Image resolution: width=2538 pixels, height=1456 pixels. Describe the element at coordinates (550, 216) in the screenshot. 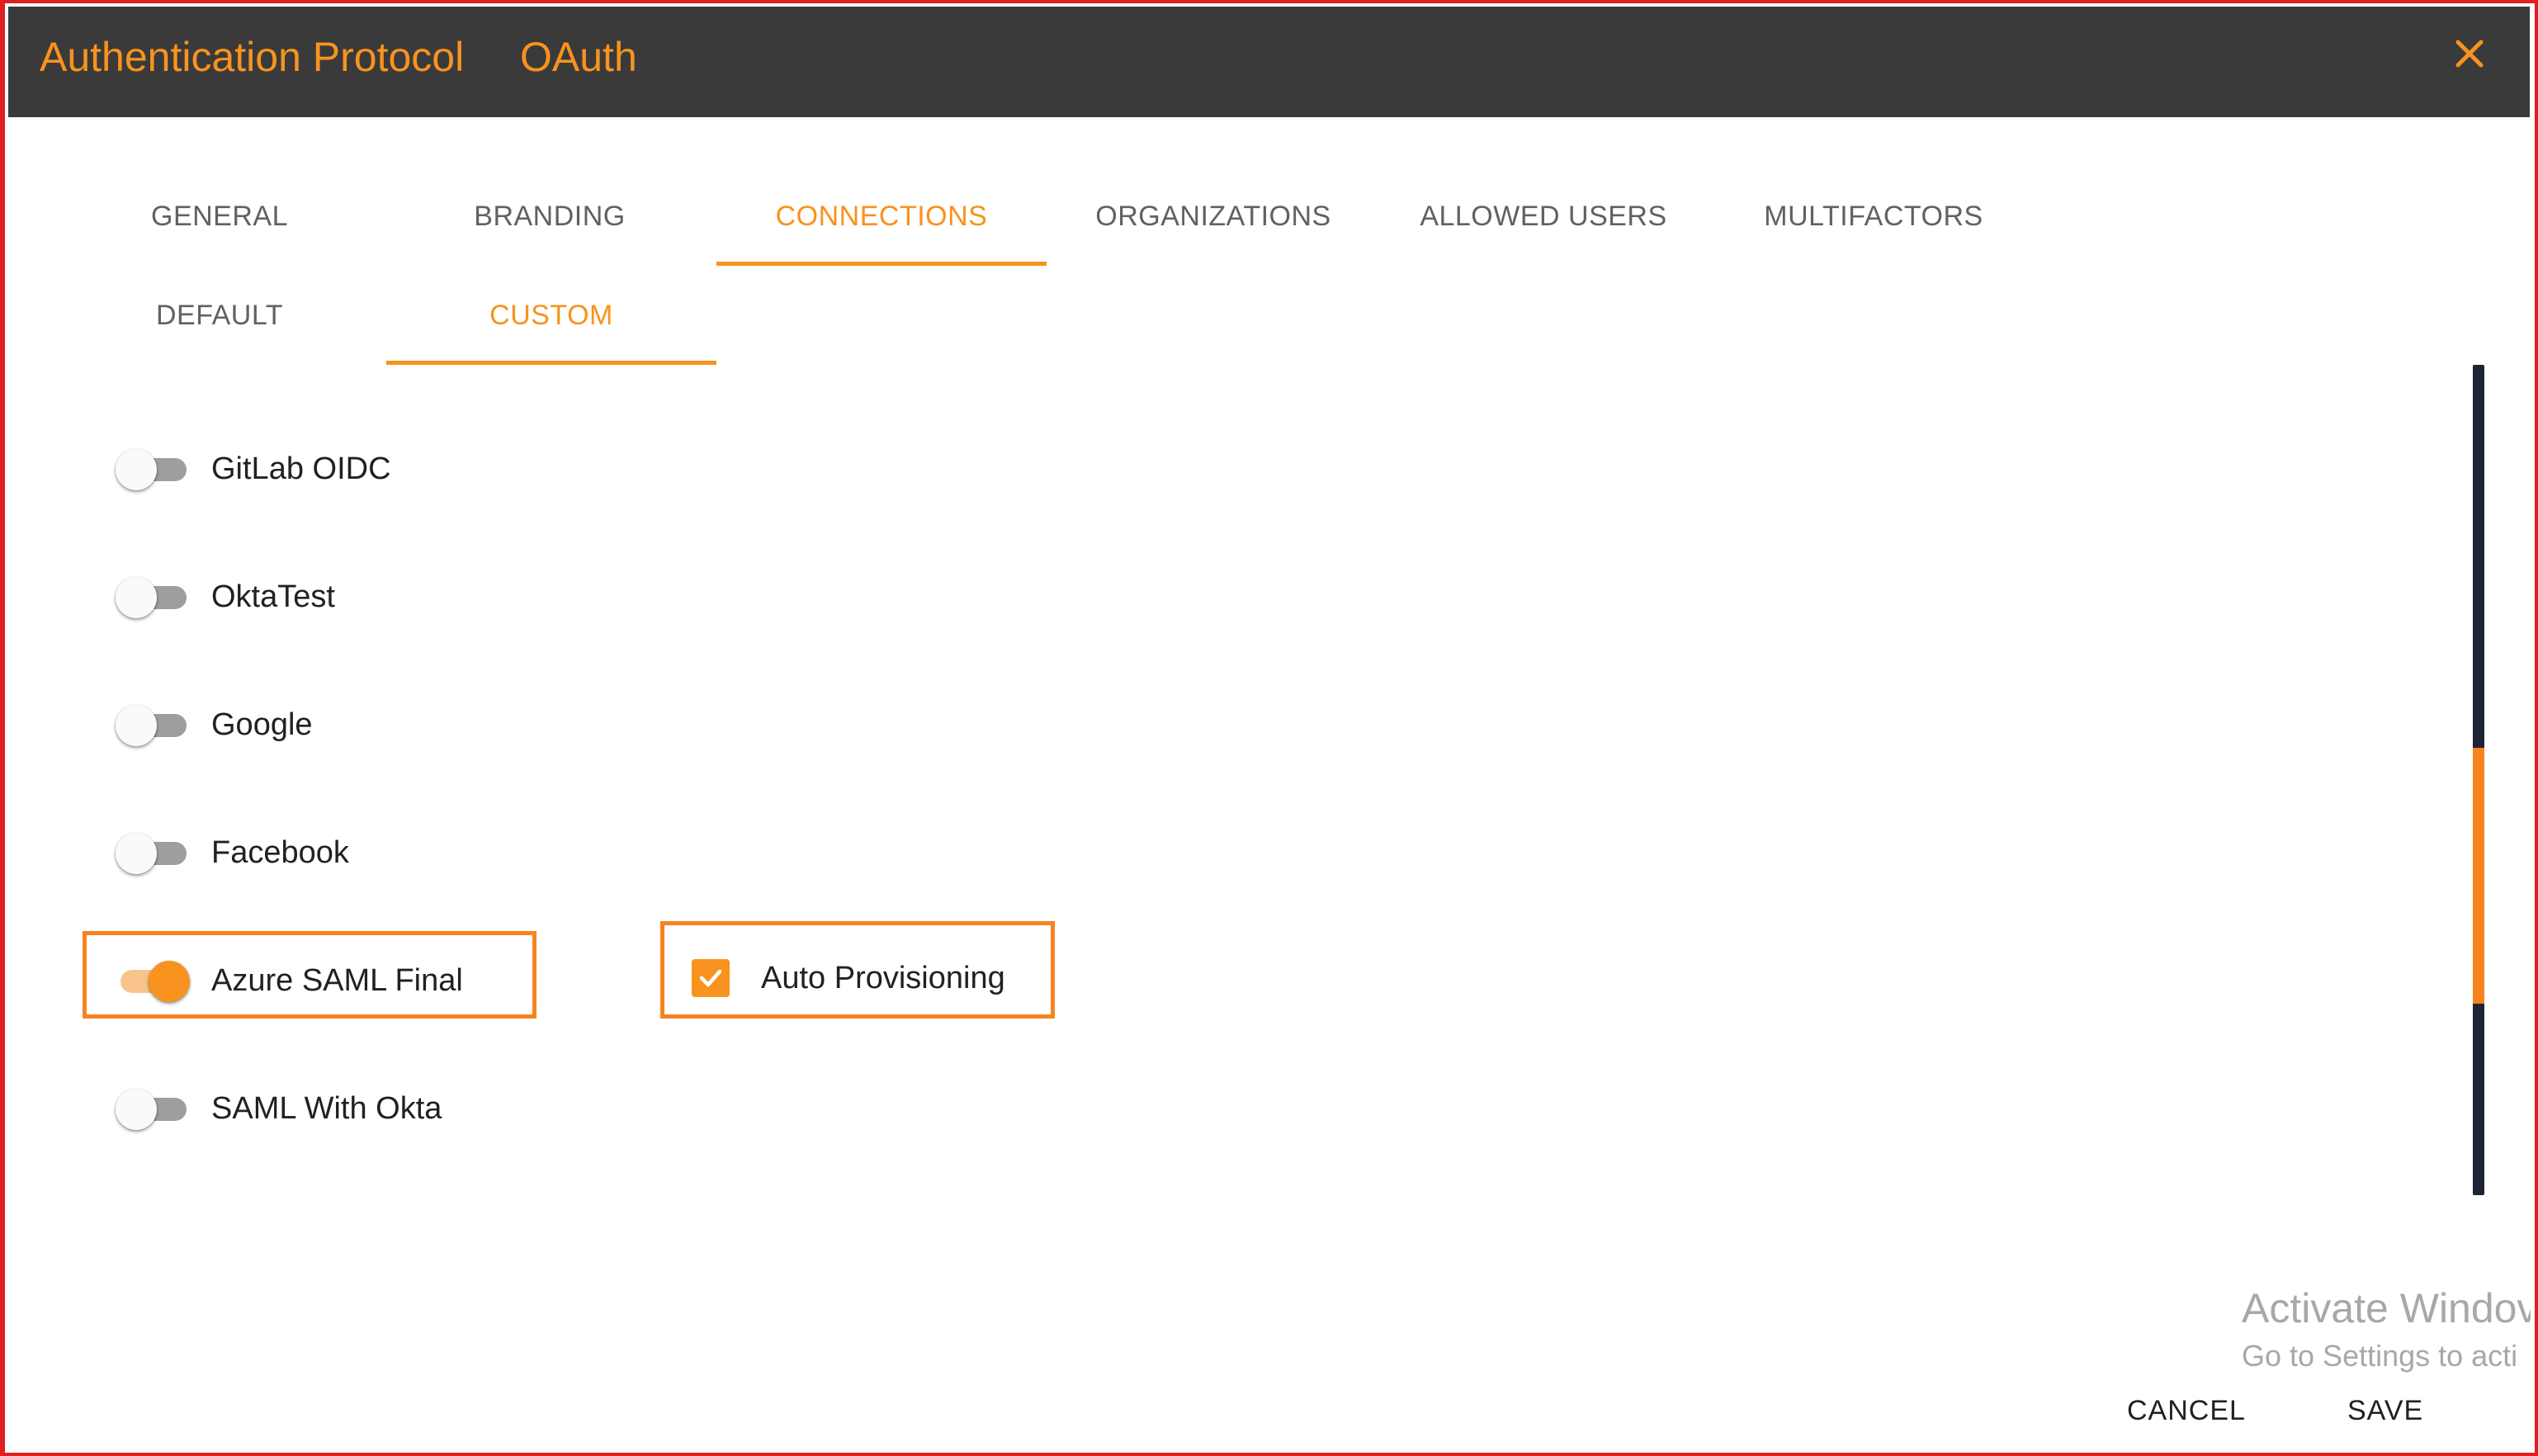

I see `tab-branding: BRANDING` at that location.